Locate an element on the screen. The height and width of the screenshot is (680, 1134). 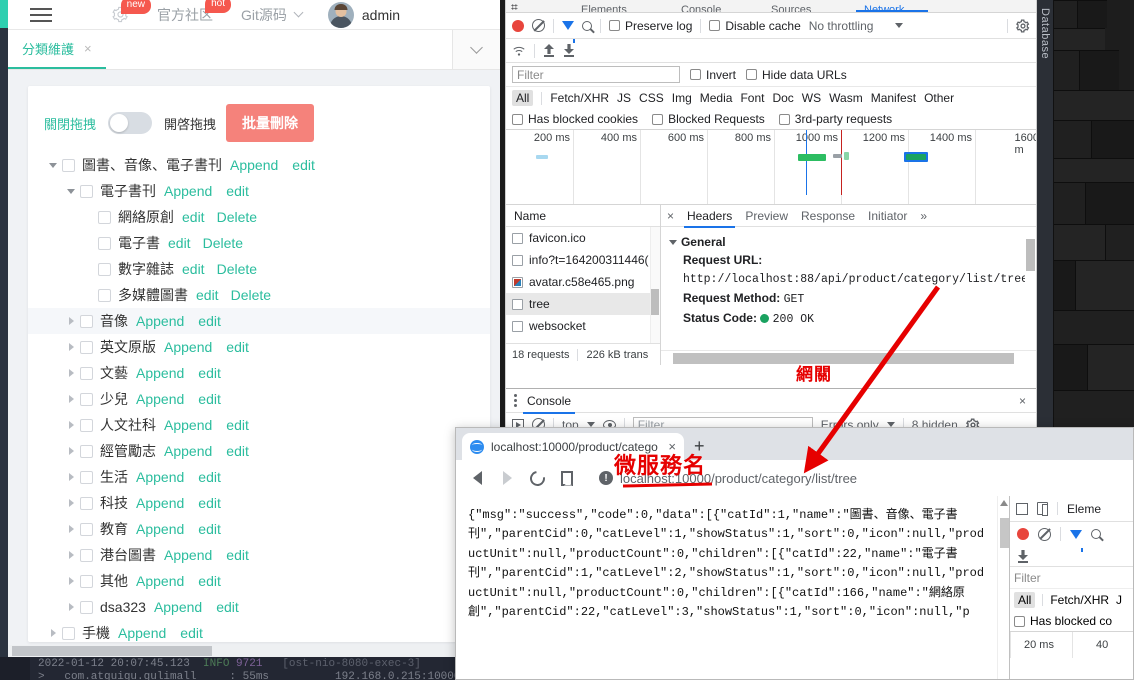
settings-nav-item: new is located at coordinates (131, 11).